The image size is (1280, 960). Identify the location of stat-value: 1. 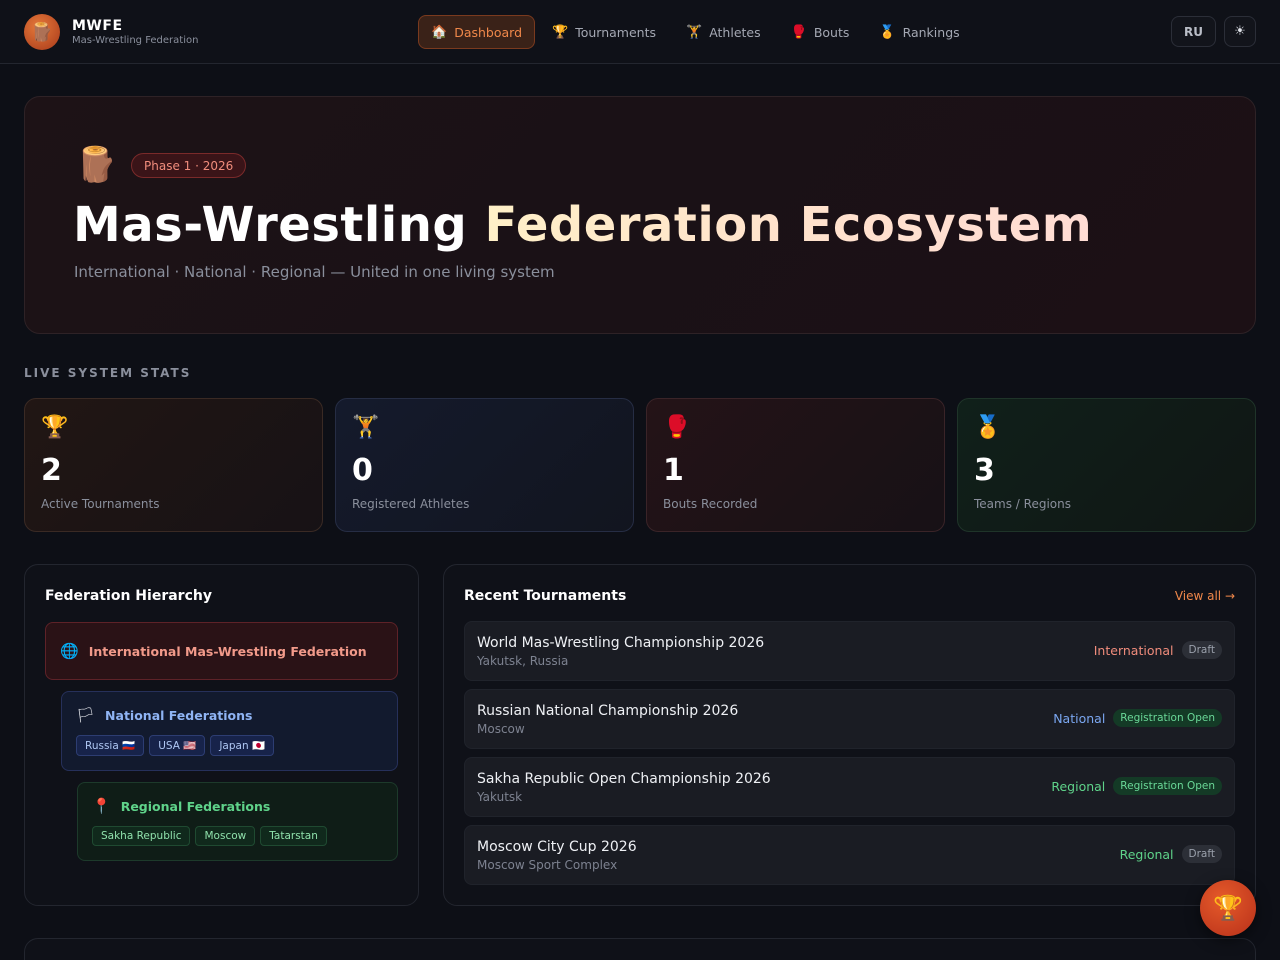
(673, 470).